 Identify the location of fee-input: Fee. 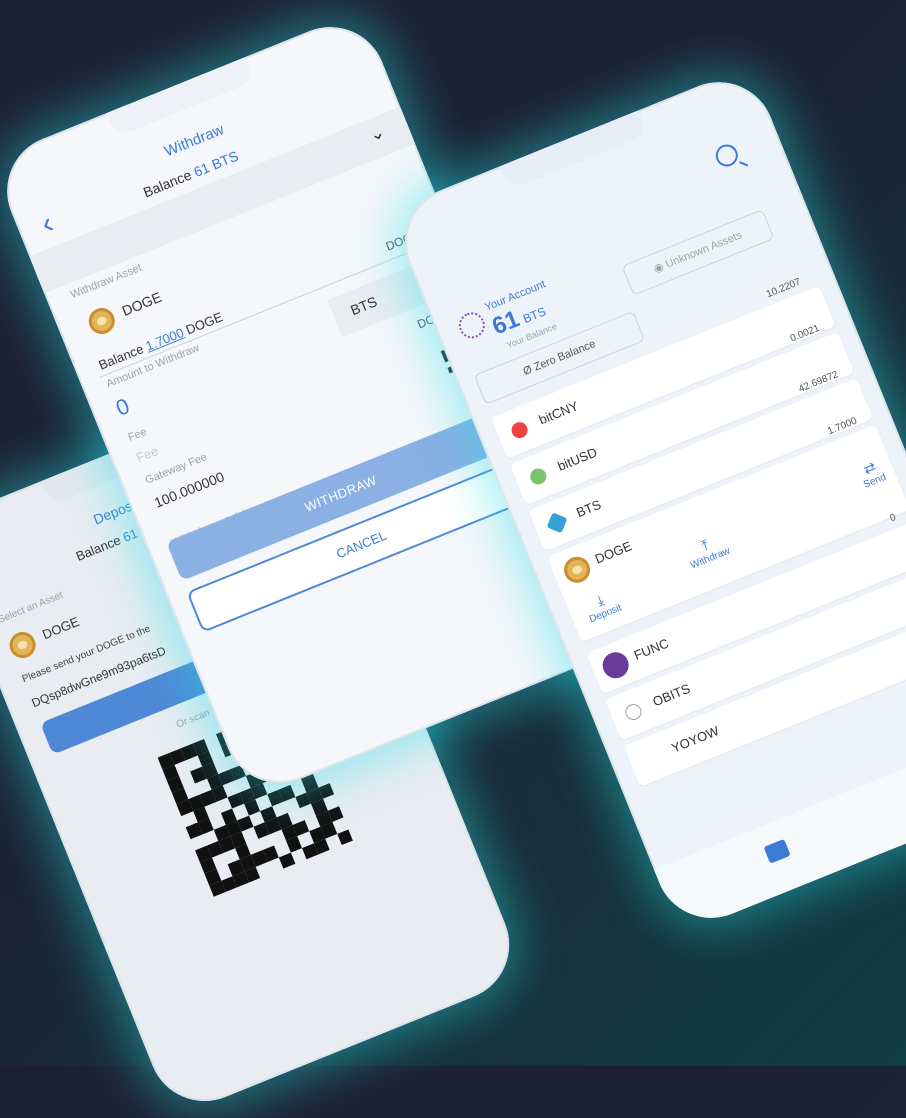
(147, 454).